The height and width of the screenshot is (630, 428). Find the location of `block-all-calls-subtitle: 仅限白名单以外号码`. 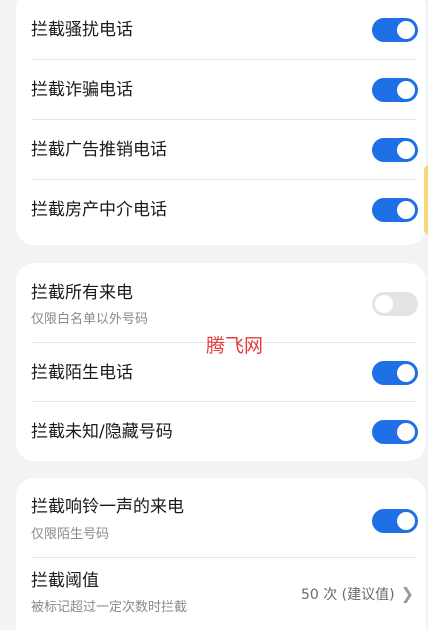

block-all-calls-subtitle: 仅限白名单以外号码 is located at coordinates (90, 319).